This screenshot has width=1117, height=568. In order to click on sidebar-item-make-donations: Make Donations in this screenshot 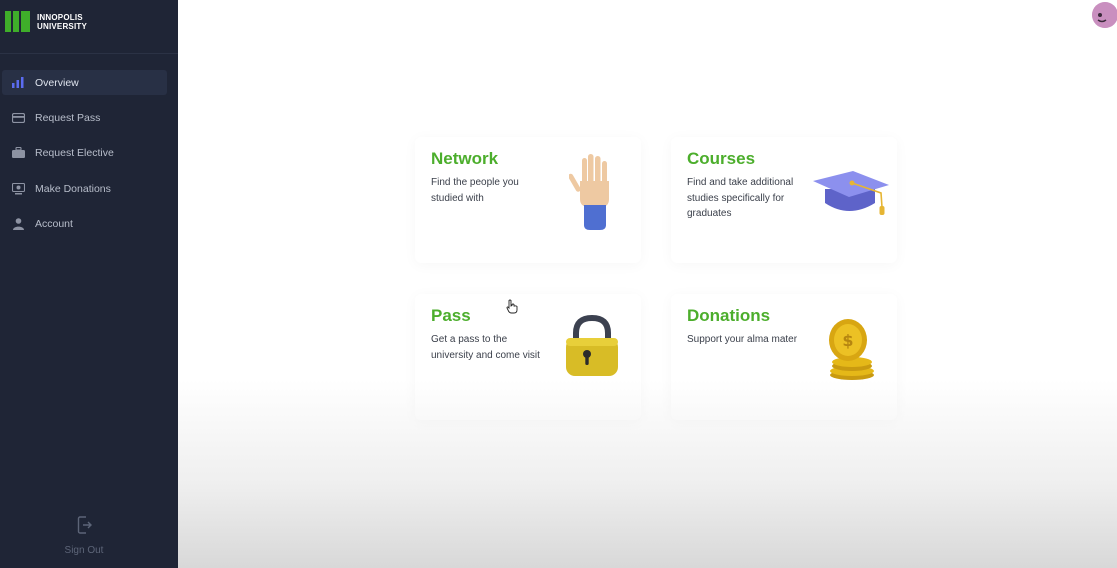, I will do `click(84, 188)`.